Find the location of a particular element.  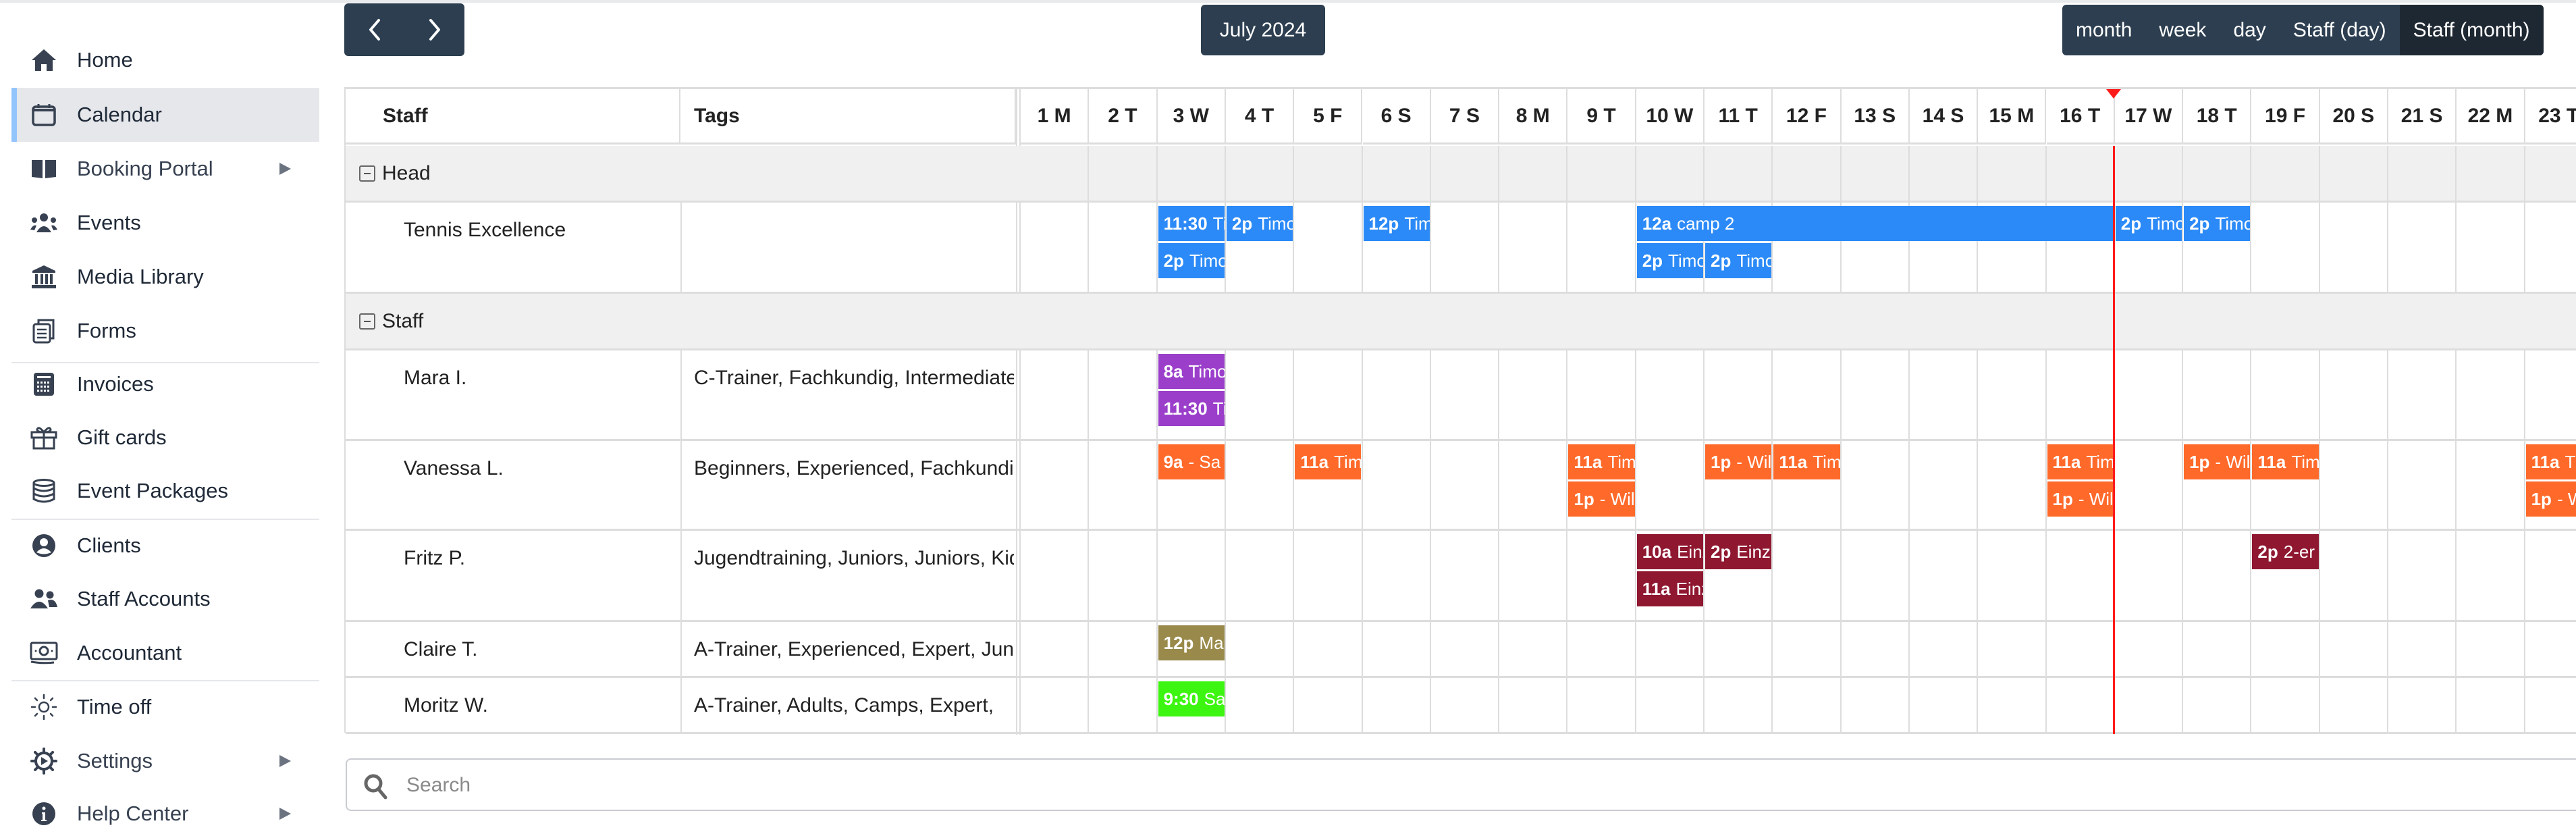

day-header: 6 S is located at coordinates (1397, 117).